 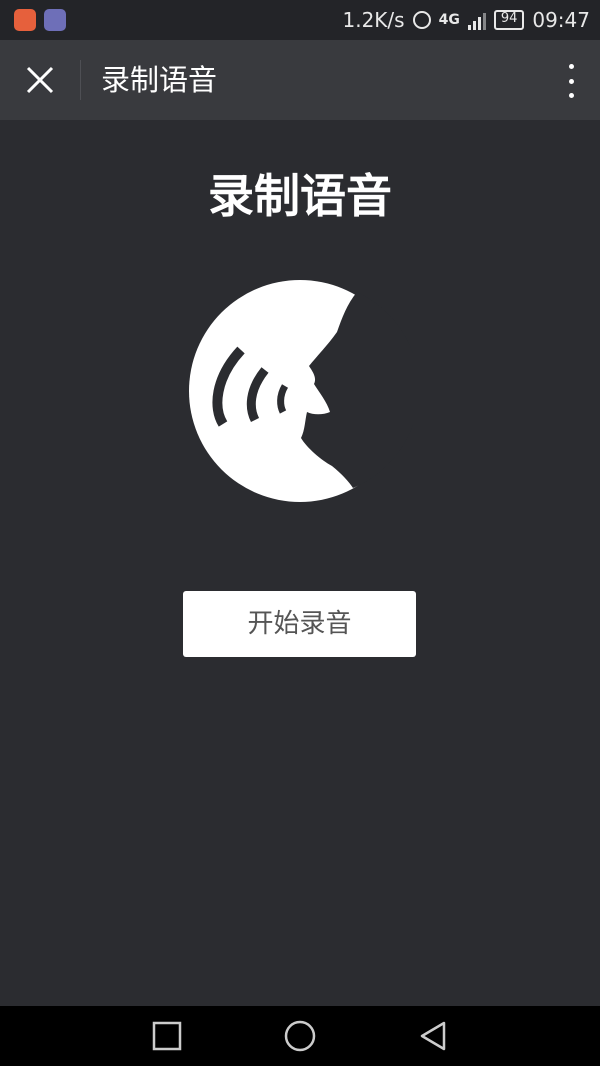 I want to click on alarm-icon, so click(x=421, y=20).